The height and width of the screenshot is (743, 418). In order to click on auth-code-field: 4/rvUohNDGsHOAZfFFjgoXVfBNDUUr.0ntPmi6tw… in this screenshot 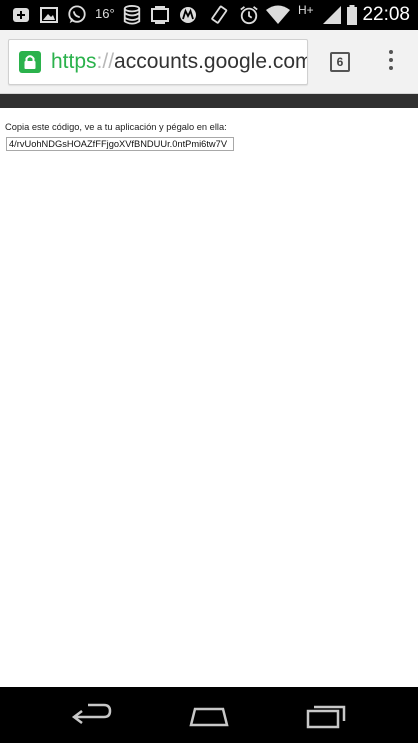, I will do `click(120, 144)`.